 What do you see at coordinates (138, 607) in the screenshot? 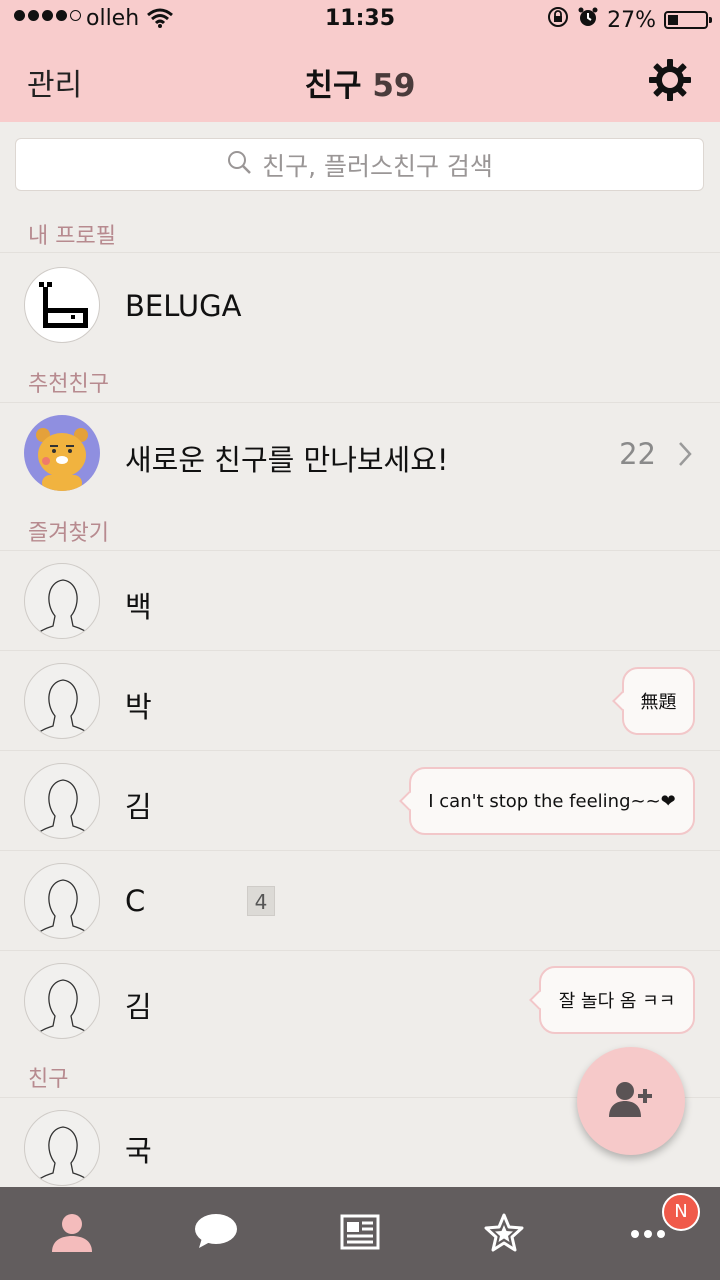
I see `friend-name: 백` at bounding box center [138, 607].